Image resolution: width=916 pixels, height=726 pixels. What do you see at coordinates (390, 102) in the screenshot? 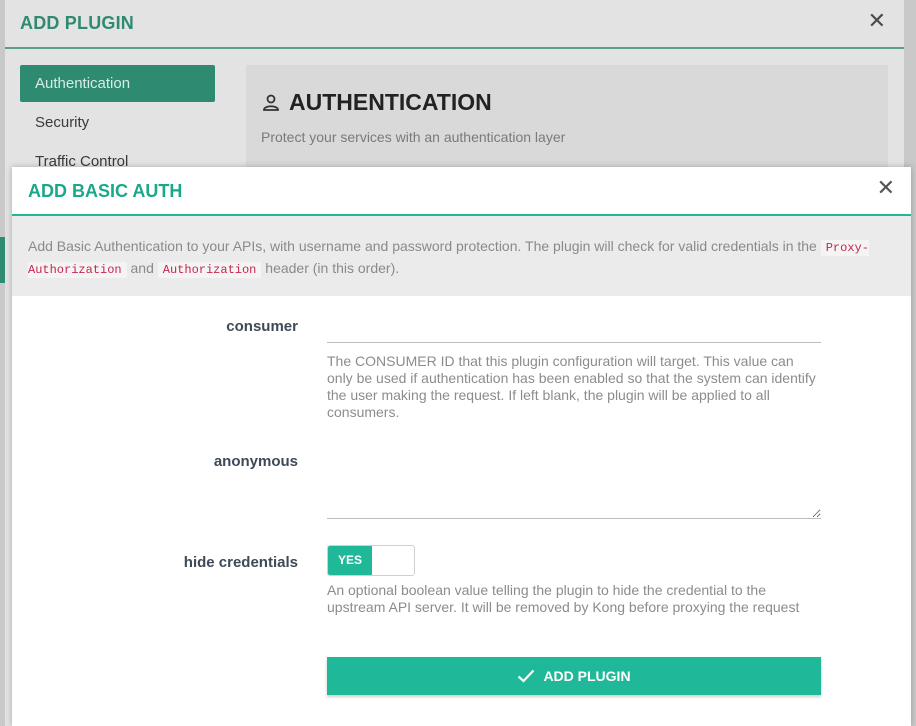
I see `panel-title-text: AUTHENTICATION` at bounding box center [390, 102].